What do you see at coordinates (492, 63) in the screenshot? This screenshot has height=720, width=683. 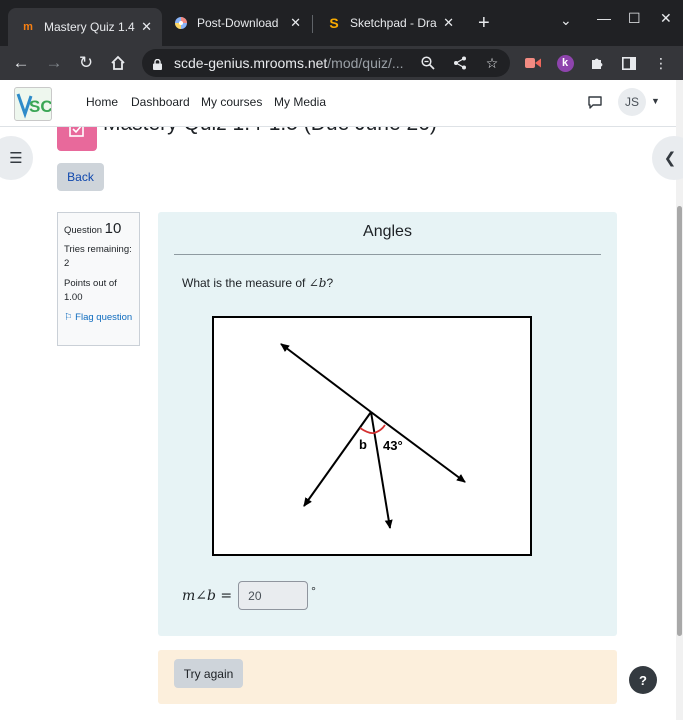 I see `bookmark-star-icon: ☆` at bounding box center [492, 63].